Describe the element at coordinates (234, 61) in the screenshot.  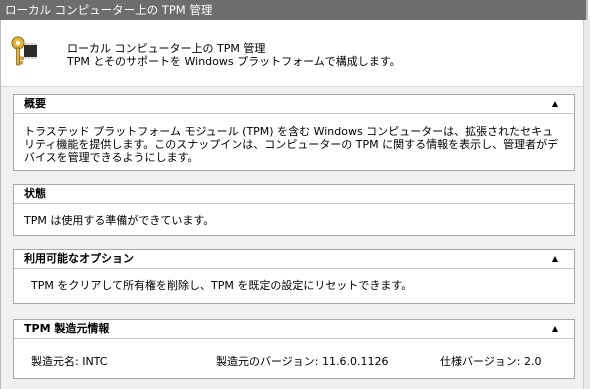
I see `header-subtitle: TPM とそのサポートを Windows プラットフォームで構成します。` at that location.